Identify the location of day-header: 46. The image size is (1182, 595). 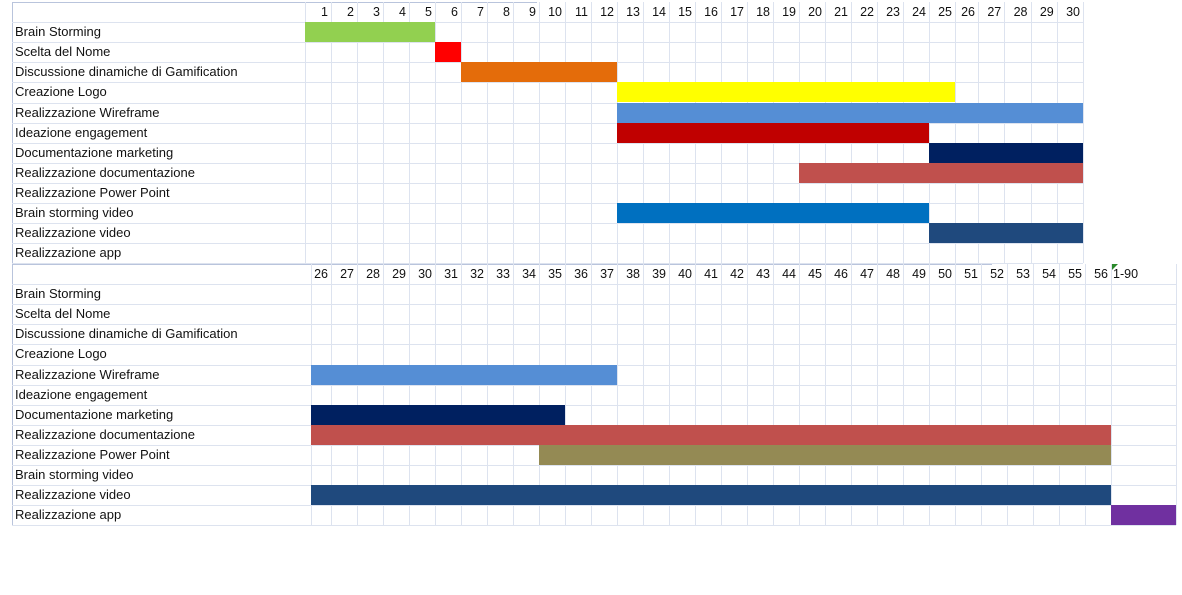
(841, 274).